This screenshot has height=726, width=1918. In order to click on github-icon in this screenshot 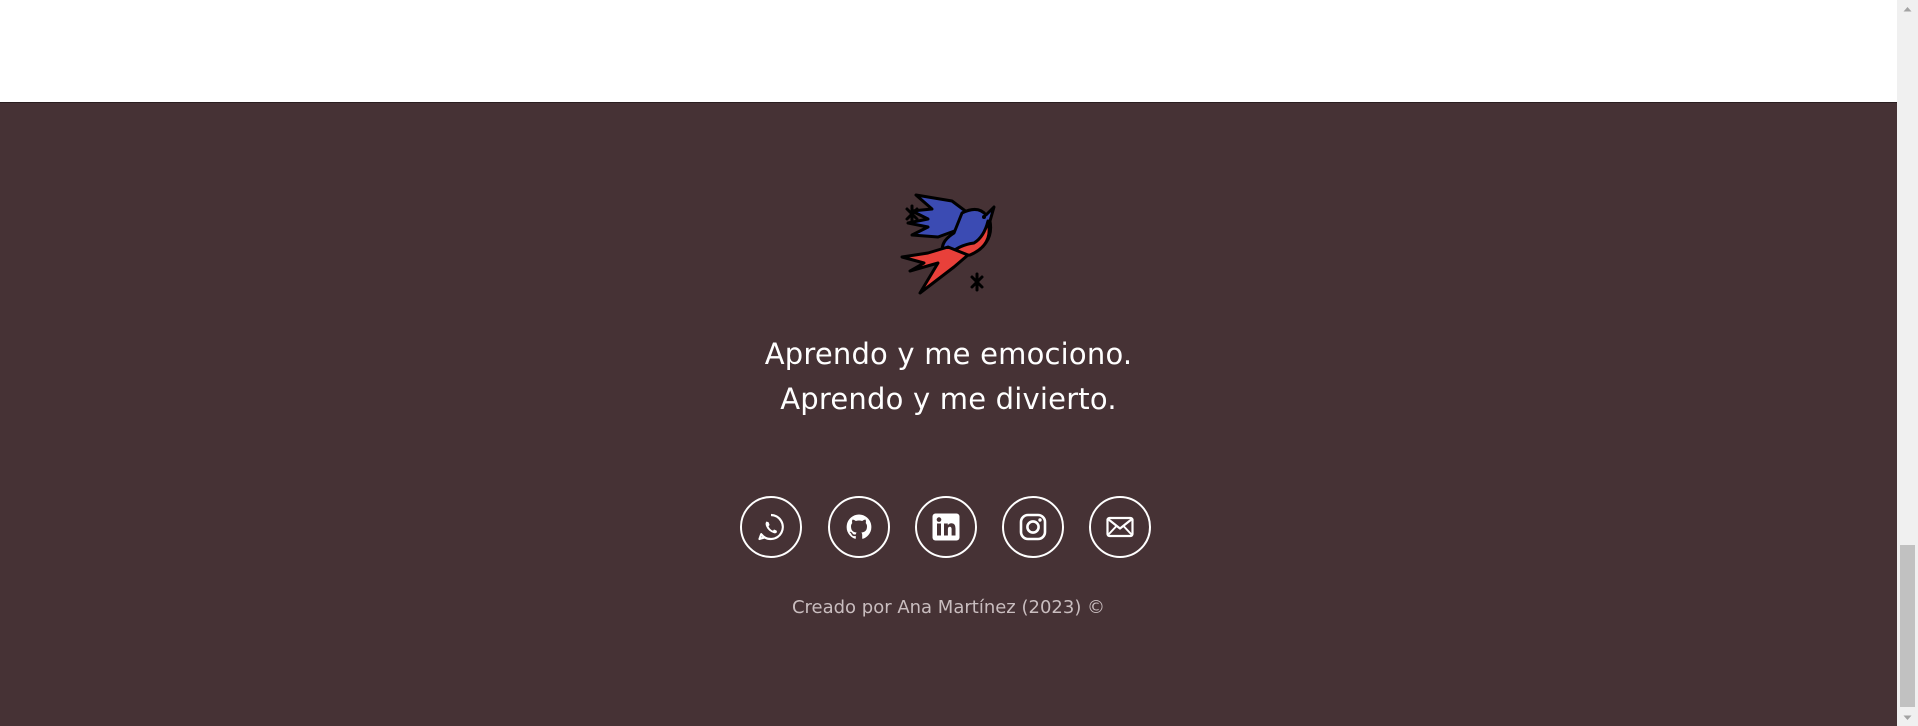, I will do `click(859, 527)`.